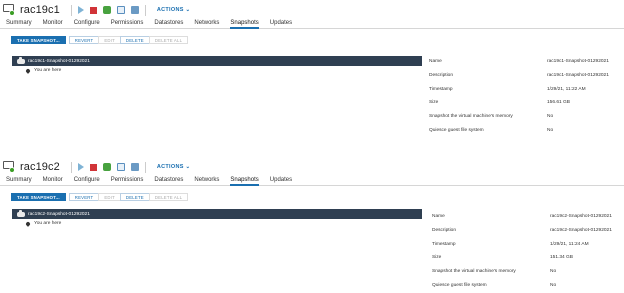 This screenshot has width=624, height=293. Describe the element at coordinates (217, 214) in the screenshot. I see `snapshot-tree-item: rac19c2-Snapshot-01292021` at that location.